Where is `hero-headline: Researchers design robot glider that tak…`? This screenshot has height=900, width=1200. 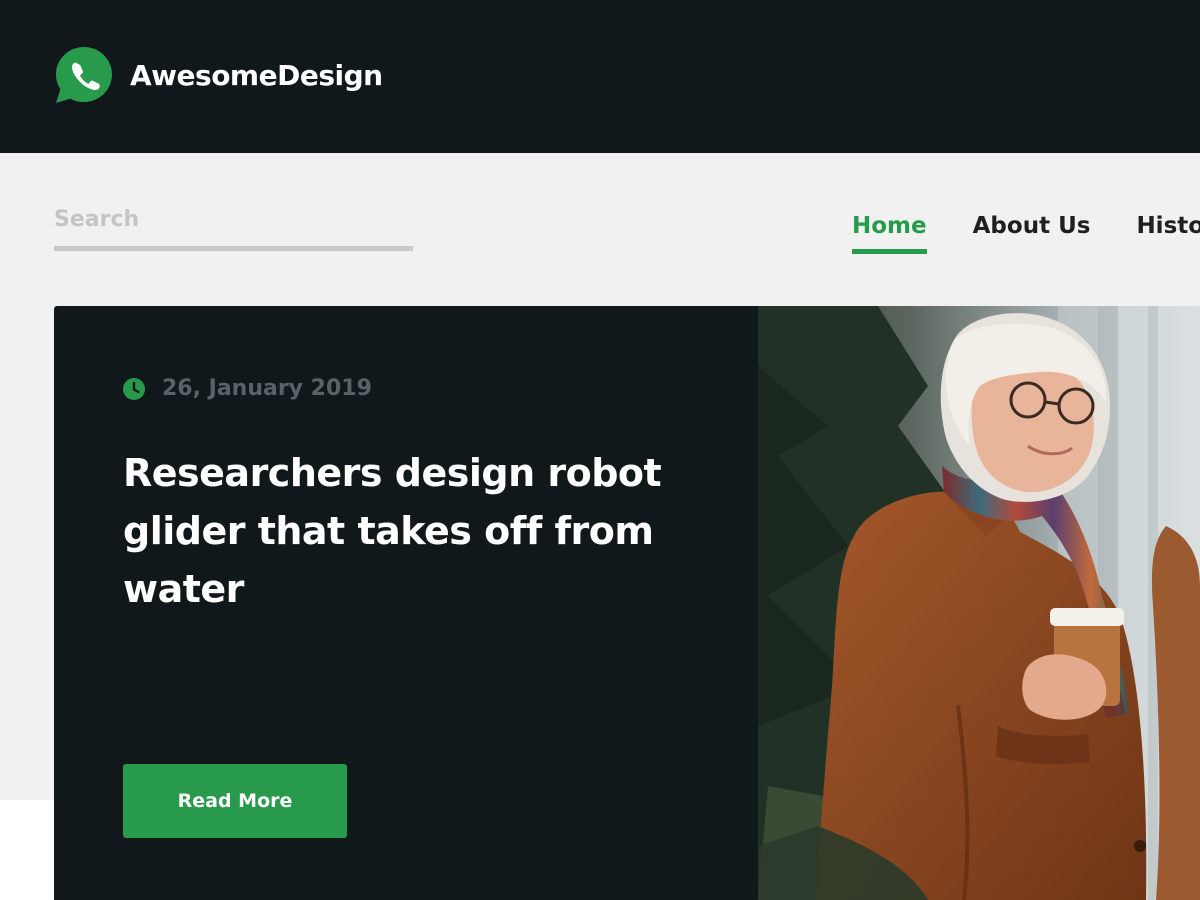
hero-headline: Researchers design robot glider that tak… is located at coordinates (393, 531).